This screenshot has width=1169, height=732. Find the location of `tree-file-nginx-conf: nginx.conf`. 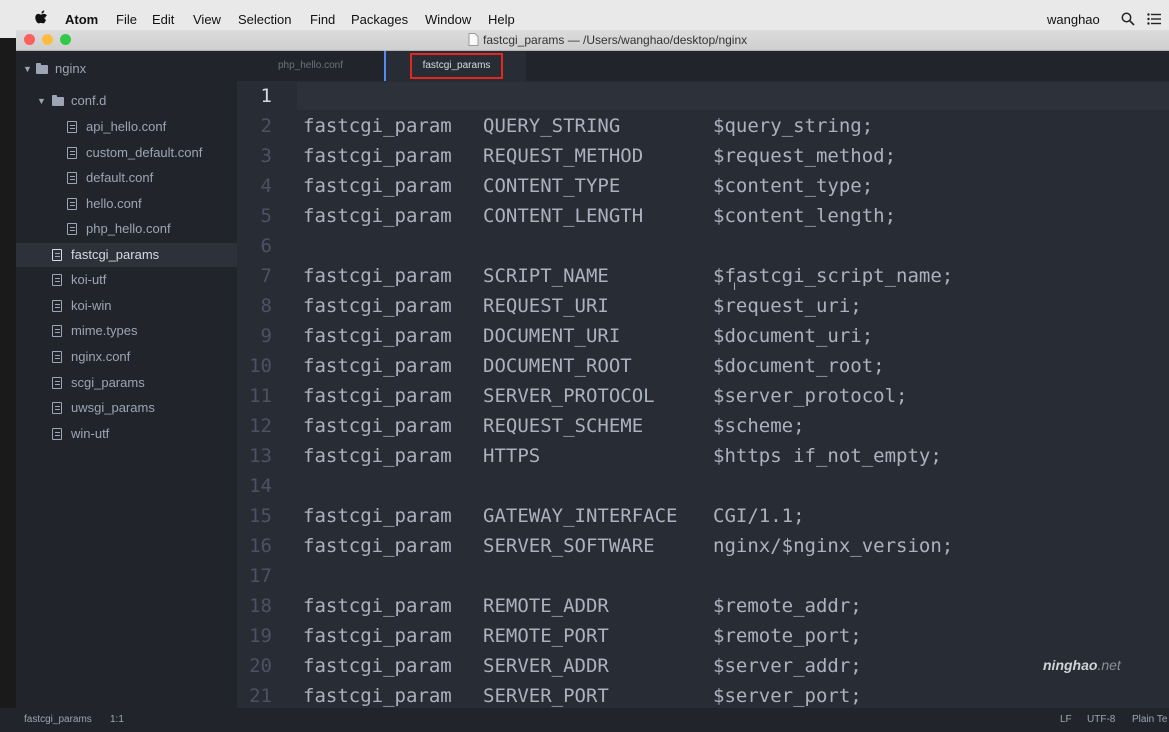

tree-file-nginx-conf: nginx.conf is located at coordinates (126, 357).